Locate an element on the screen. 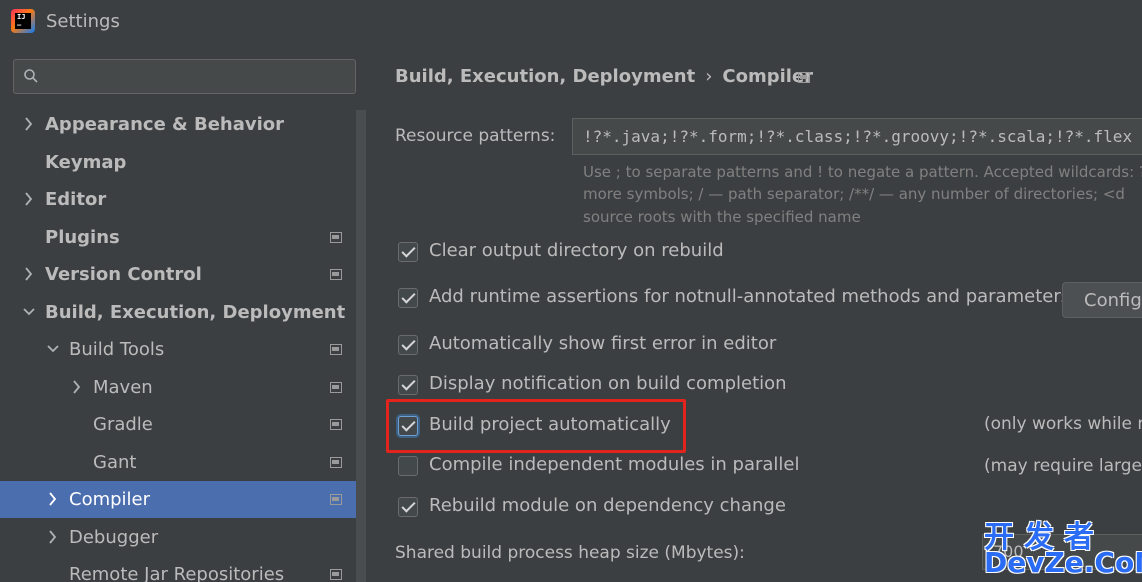 This screenshot has width=1142, height=582. checkbox-label: Rebuild module on dependency change is located at coordinates (607, 505).